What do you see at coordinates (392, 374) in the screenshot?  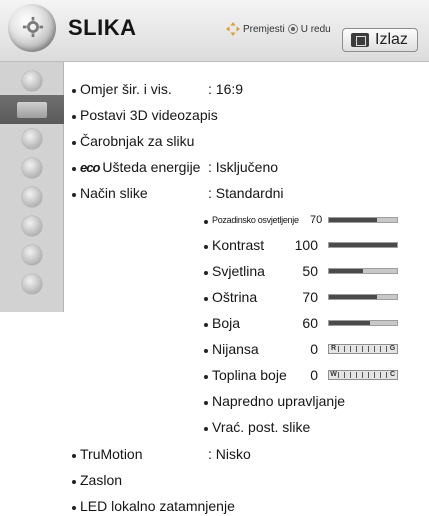 I see `scale-right-end: C` at bounding box center [392, 374].